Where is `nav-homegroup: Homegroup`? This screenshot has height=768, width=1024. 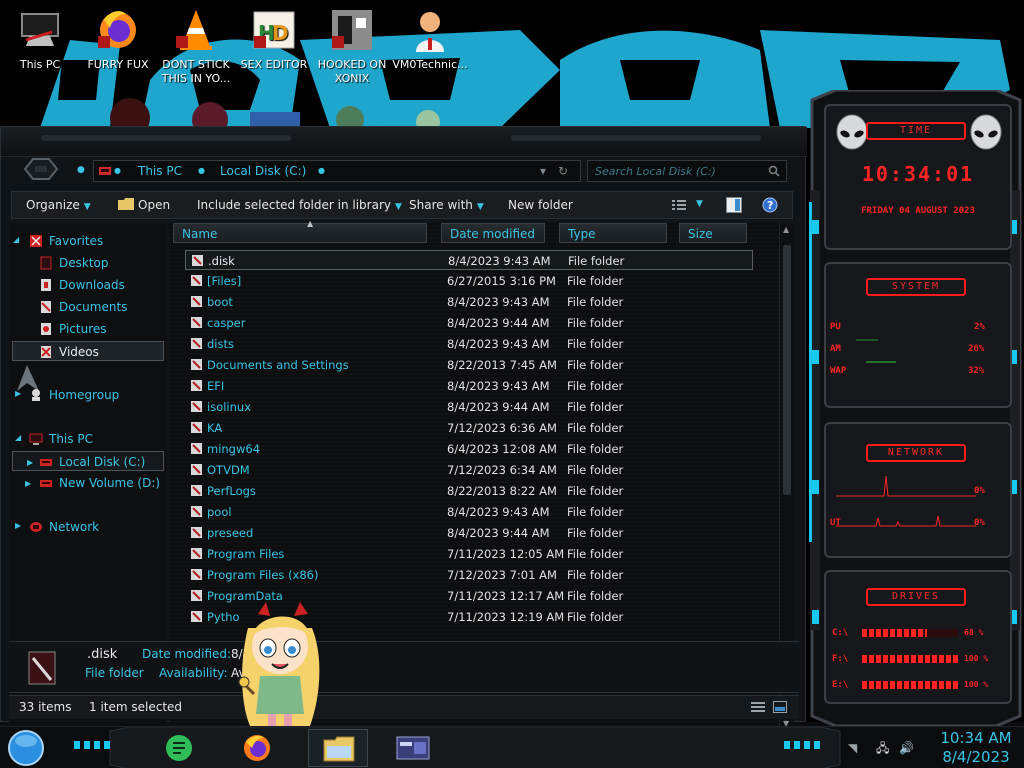
nav-homegroup: Homegroup is located at coordinates (95, 395).